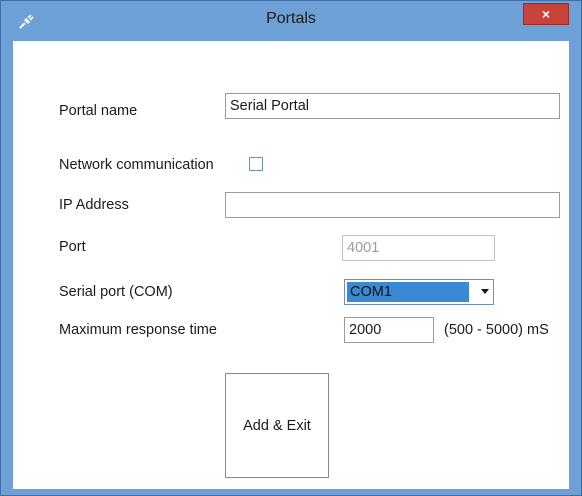 The height and width of the screenshot is (496, 582). I want to click on window-title: Portals, so click(291, 18).